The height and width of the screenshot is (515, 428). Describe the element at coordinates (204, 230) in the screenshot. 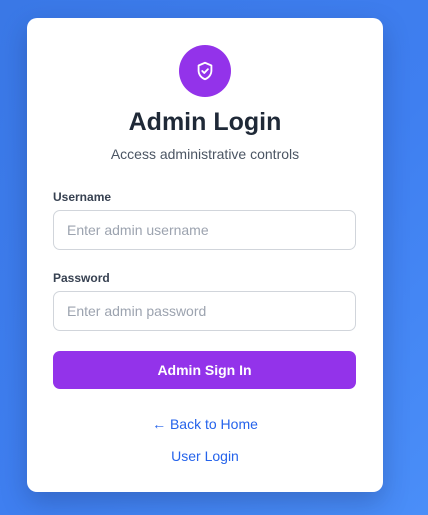

I see `username-input` at that location.